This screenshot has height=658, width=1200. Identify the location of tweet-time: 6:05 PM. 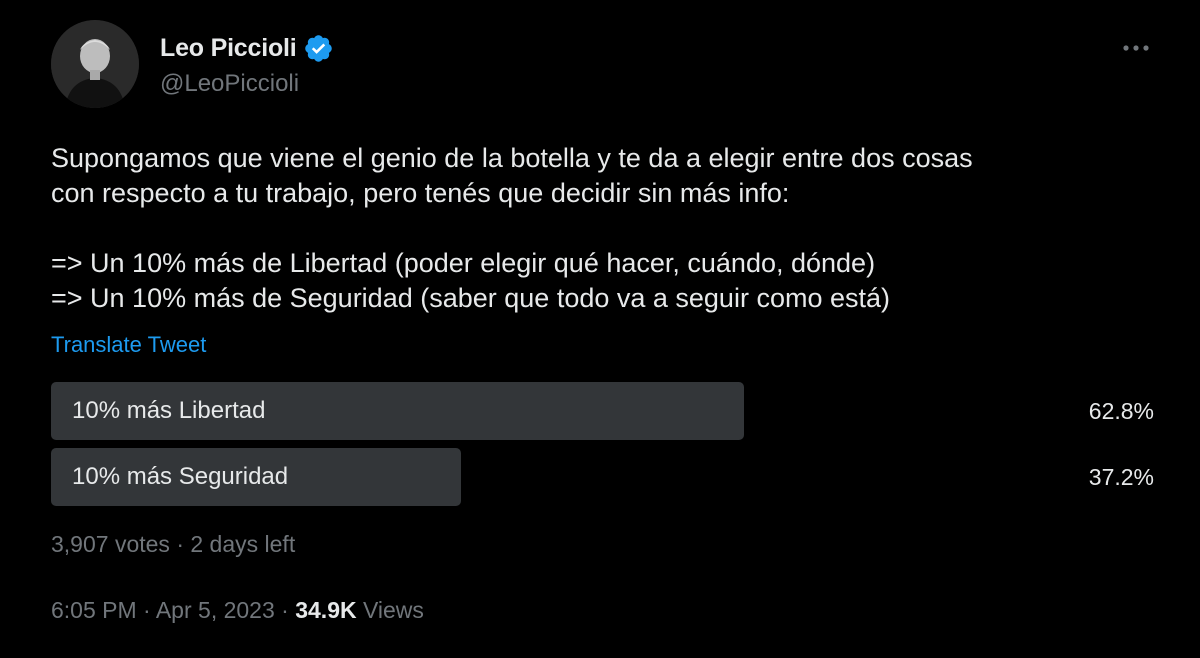
(94, 610).